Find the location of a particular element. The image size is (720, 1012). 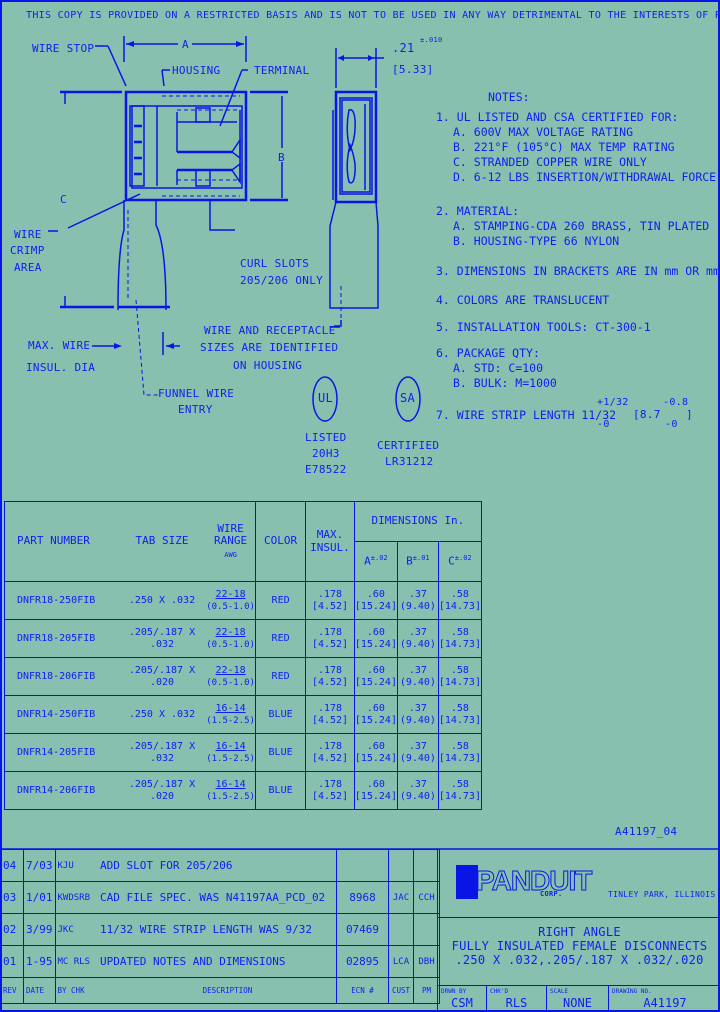

header-dimensions: DIMENSIONS In. is located at coordinates (418, 521).